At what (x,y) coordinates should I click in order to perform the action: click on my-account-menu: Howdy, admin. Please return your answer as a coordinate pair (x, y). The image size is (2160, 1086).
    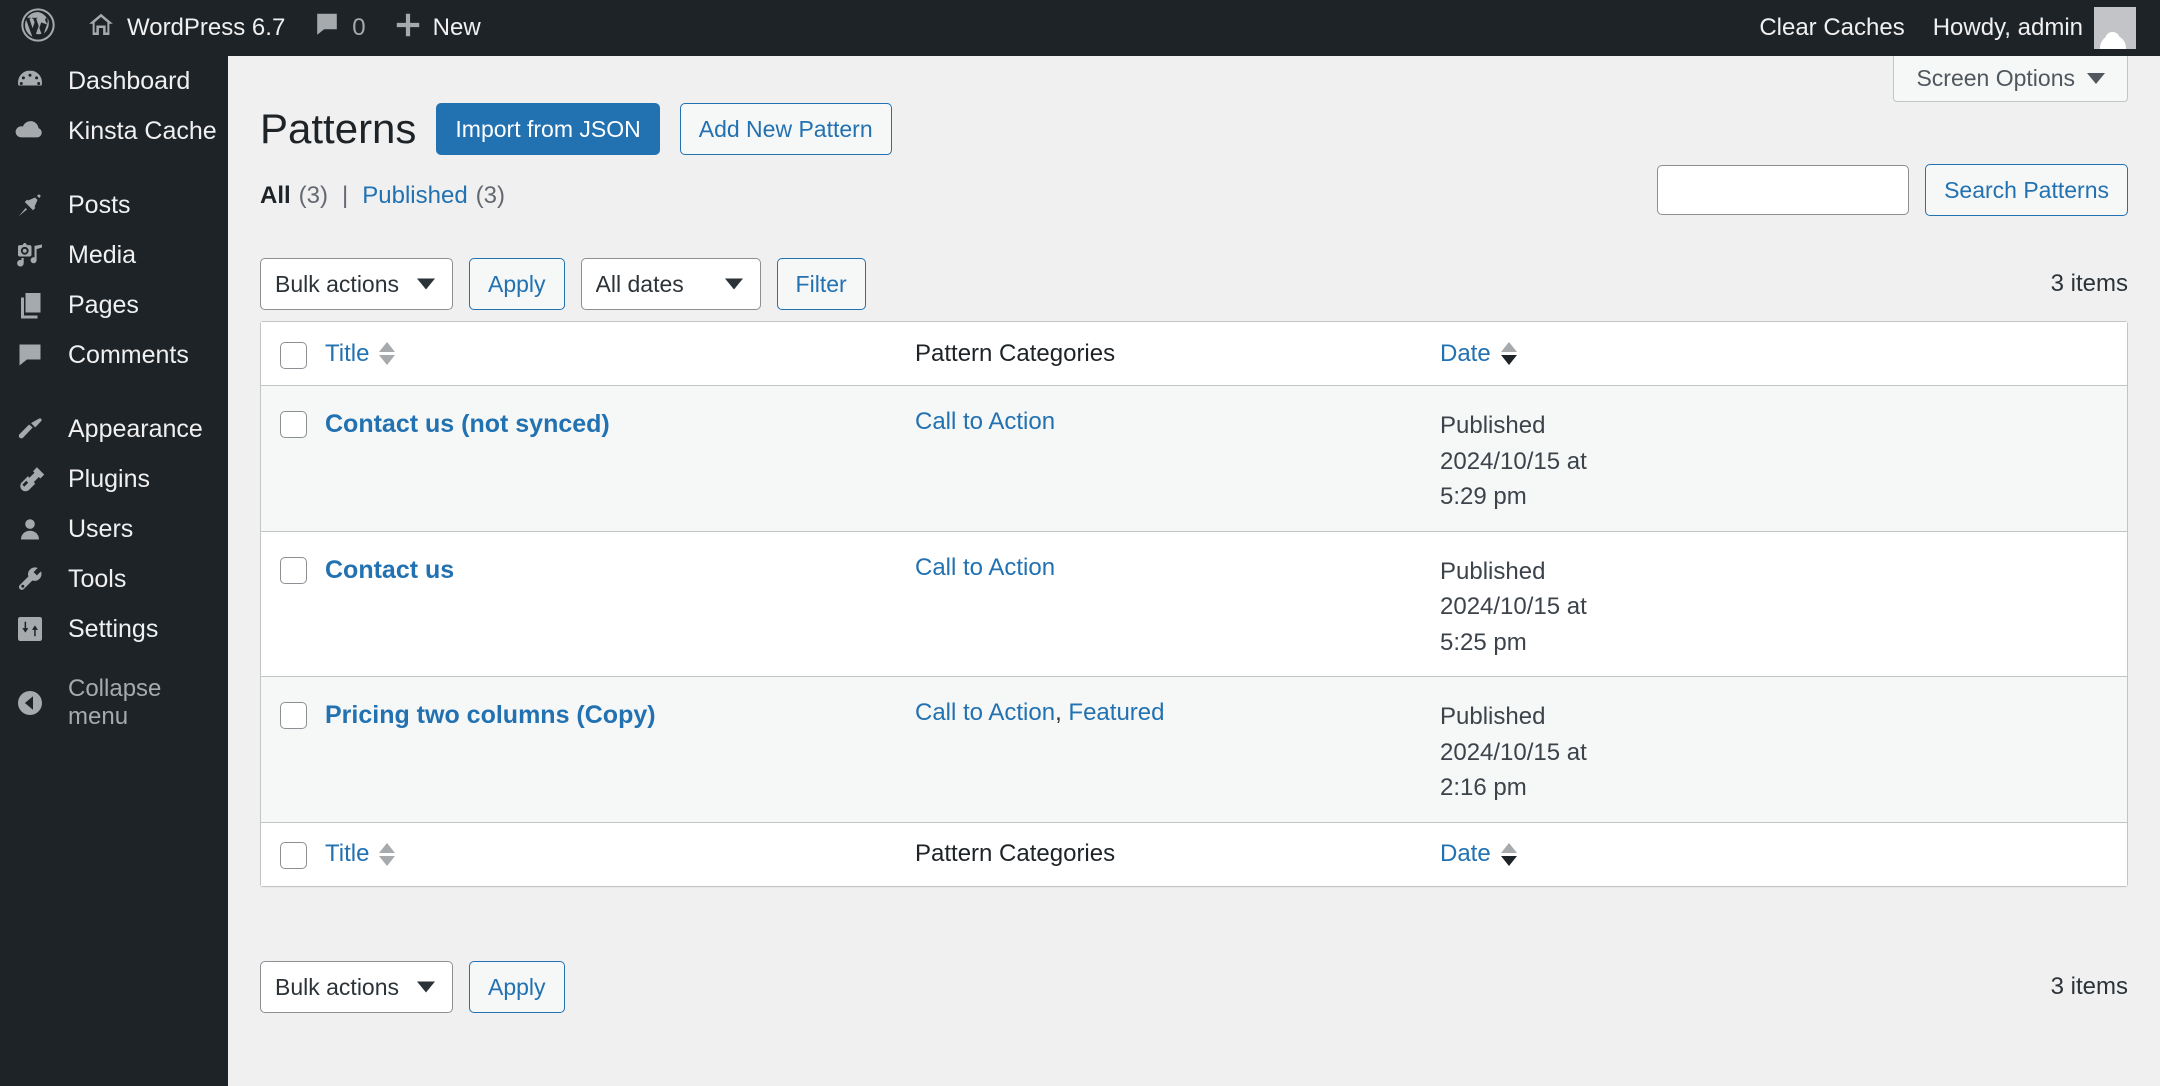
    Looking at the image, I should click on (2034, 28).